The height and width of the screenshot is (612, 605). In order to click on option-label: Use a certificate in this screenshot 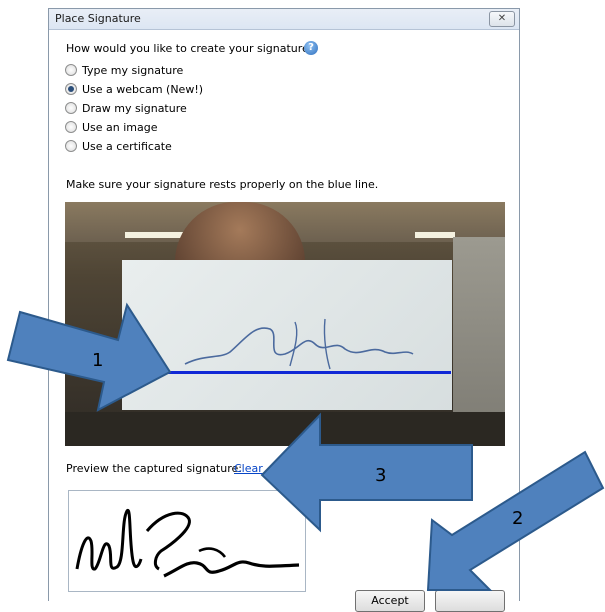, I will do `click(127, 146)`.